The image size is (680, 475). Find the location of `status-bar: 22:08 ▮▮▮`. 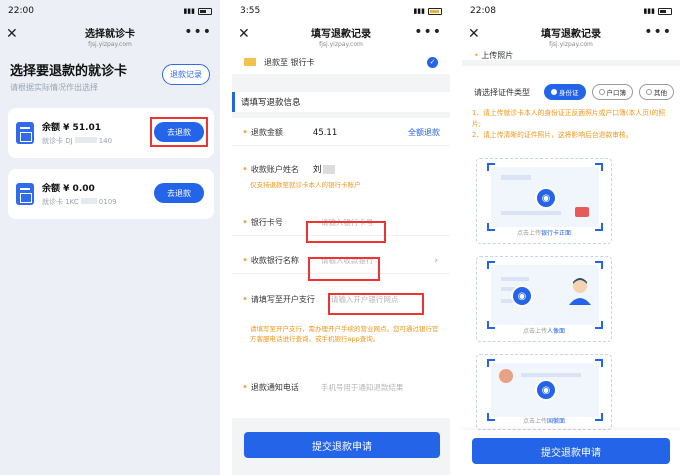

status-bar: 22:08 ▮▮▮ is located at coordinates (571, 11).